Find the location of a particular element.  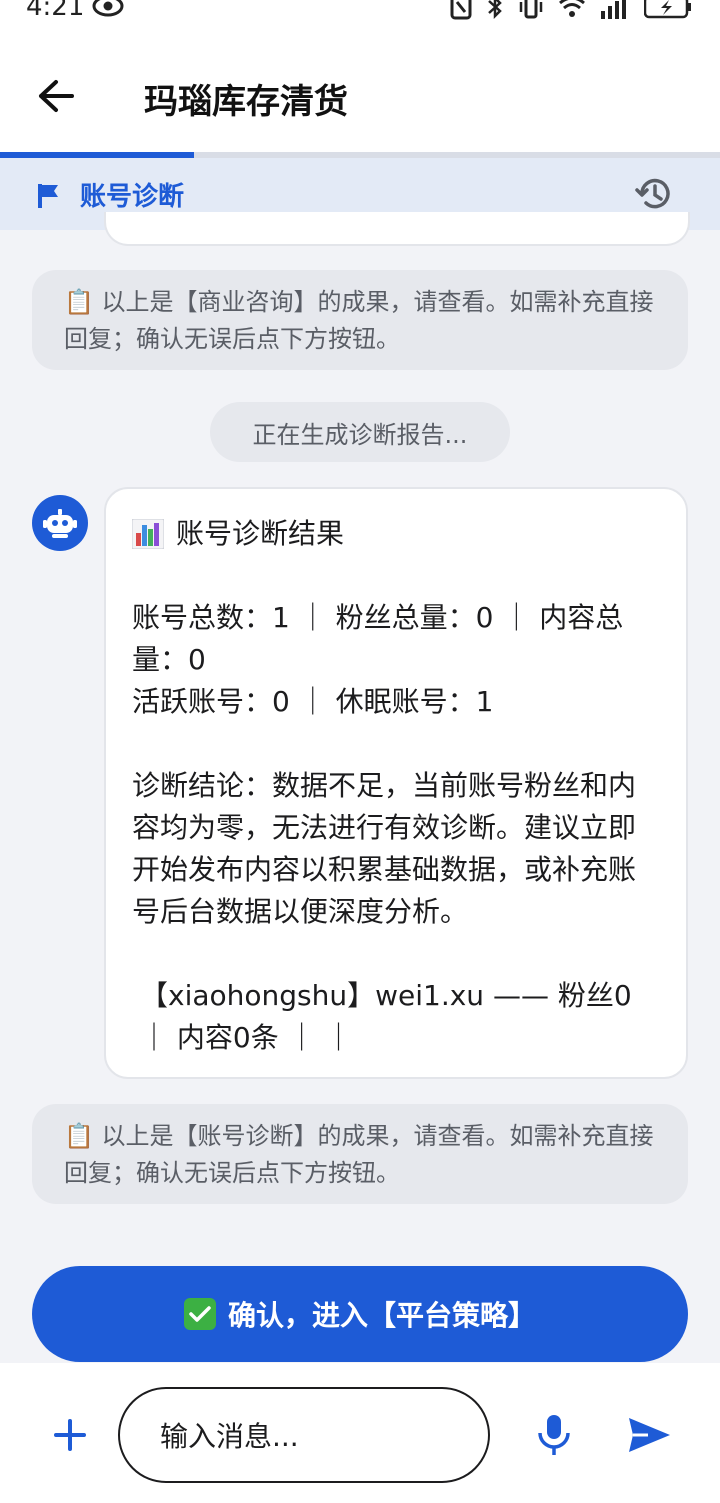

add-attachment-button is located at coordinates (70, 1435).